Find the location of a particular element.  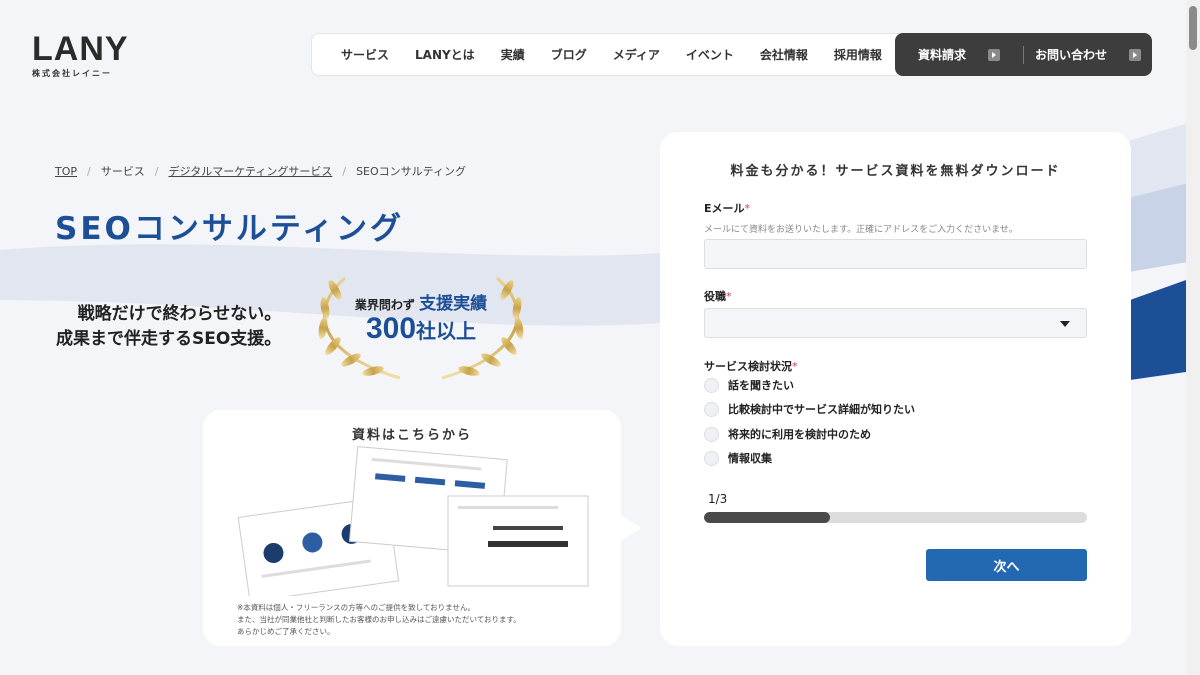

email-label: Eメール* is located at coordinates (727, 208).